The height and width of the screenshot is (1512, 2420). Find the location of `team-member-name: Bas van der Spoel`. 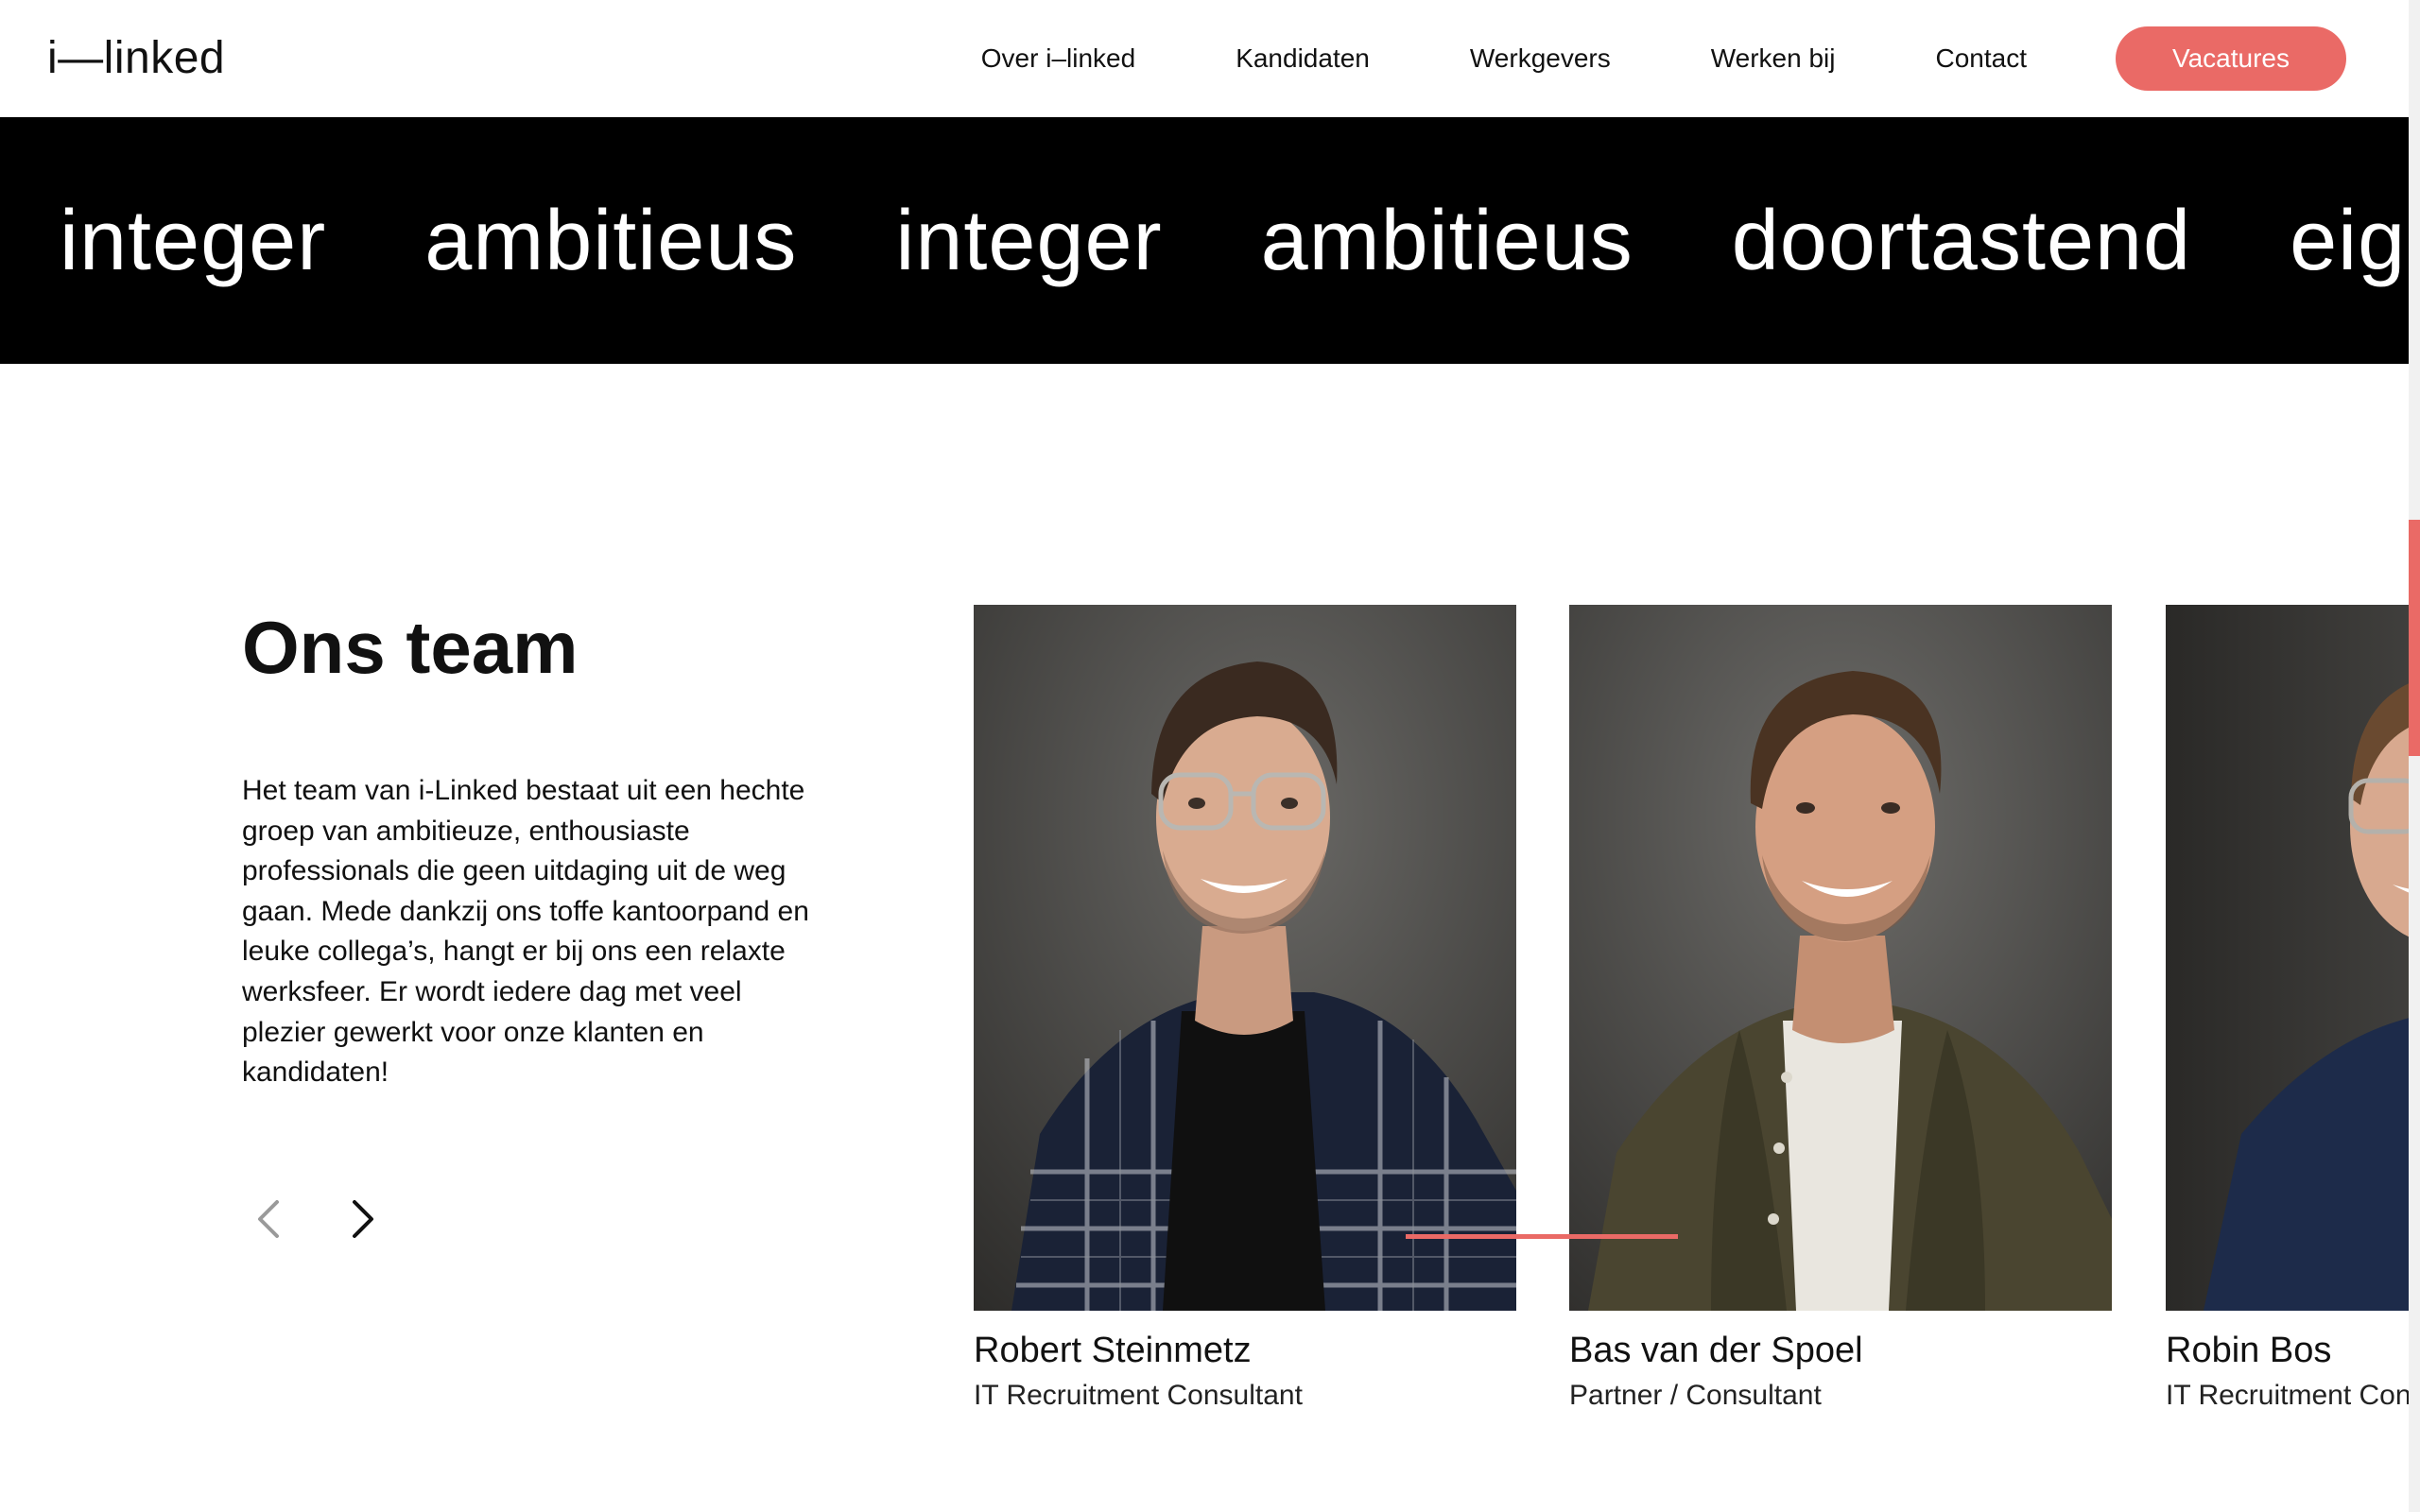

team-member-name: Bas van der Spoel is located at coordinates (1716, 1350).